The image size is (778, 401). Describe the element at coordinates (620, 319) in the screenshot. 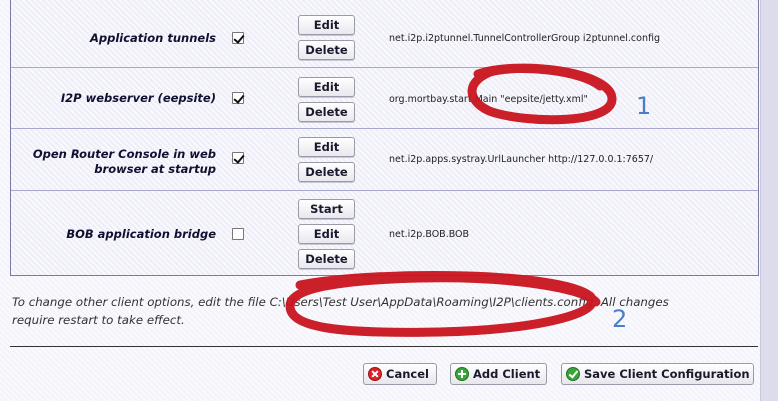

I see `annotation-number-2: 2` at that location.